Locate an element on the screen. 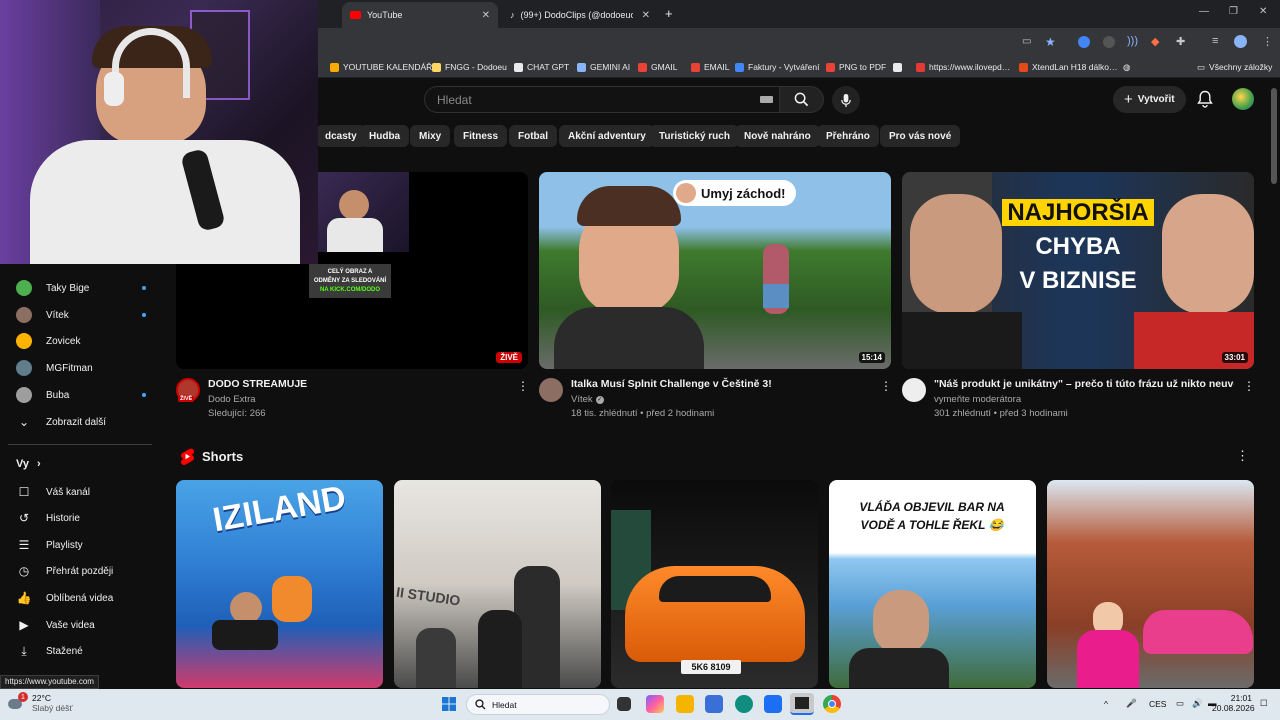 The width and height of the screenshot is (1280, 720). sidebar-item-like: 👍 Oblíbená videa is located at coordinates (81, 598).